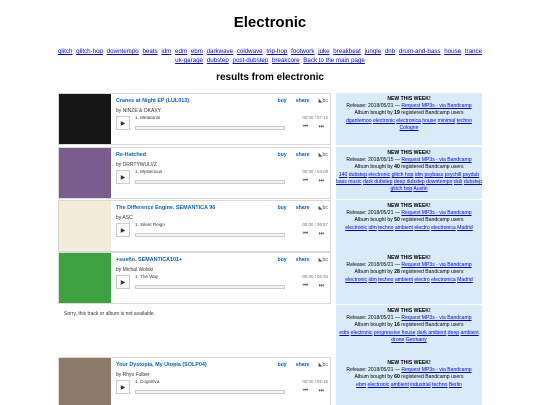 This screenshot has width=540, height=405. What do you see at coordinates (397, 340) in the screenshot?
I see `album-tag-link: drone` at bounding box center [397, 340].